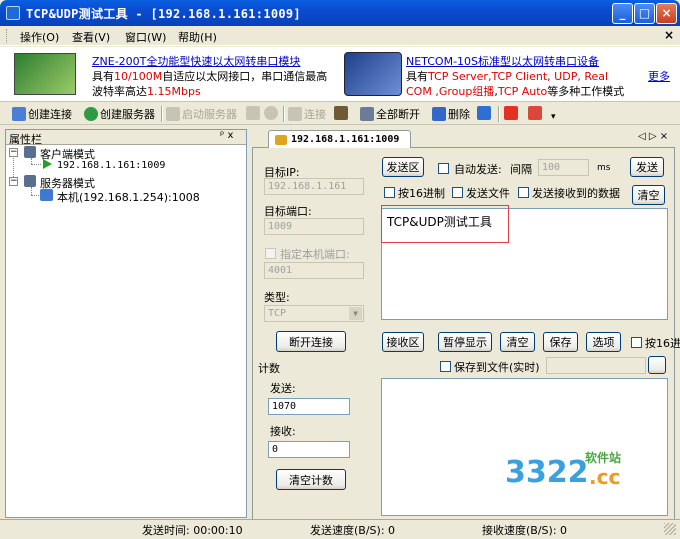  I want to click on send-recv-data-label: 发送接收到的数据, so click(576, 193).